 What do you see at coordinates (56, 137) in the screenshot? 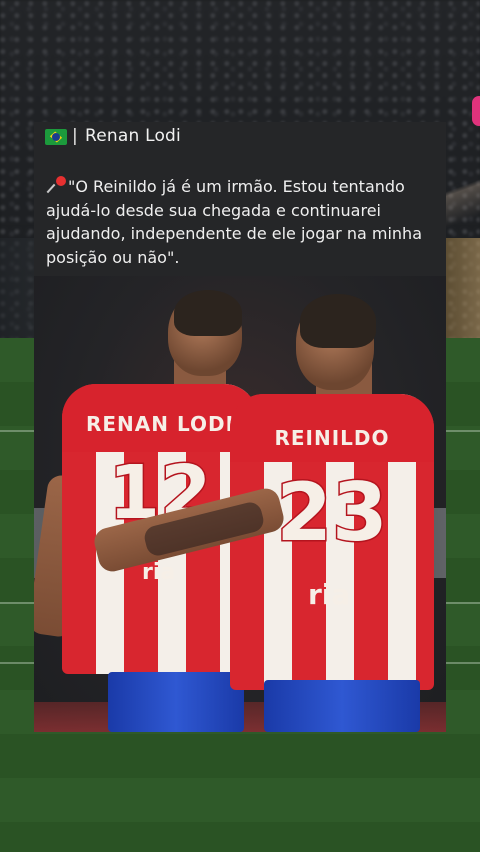
I see `brazil-flag-icon` at bounding box center [56, 137].